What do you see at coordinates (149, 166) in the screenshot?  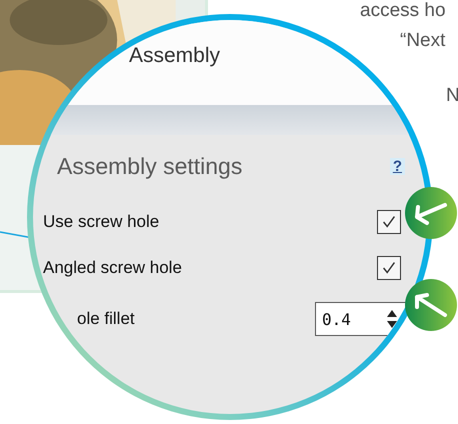 I see `settings-title: Assembly settings` at bounding box center [149, 166].